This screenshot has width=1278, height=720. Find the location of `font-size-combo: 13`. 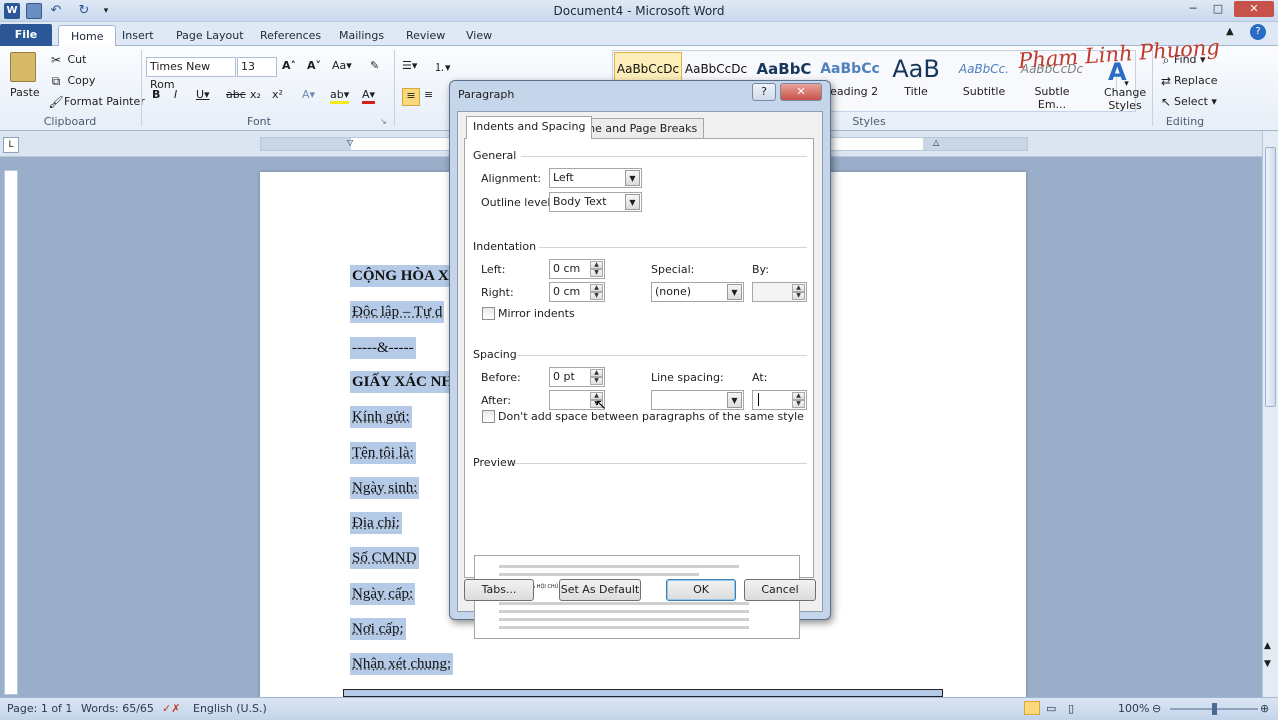

font-size-combo: 13 is located at coordinates (257, 67).